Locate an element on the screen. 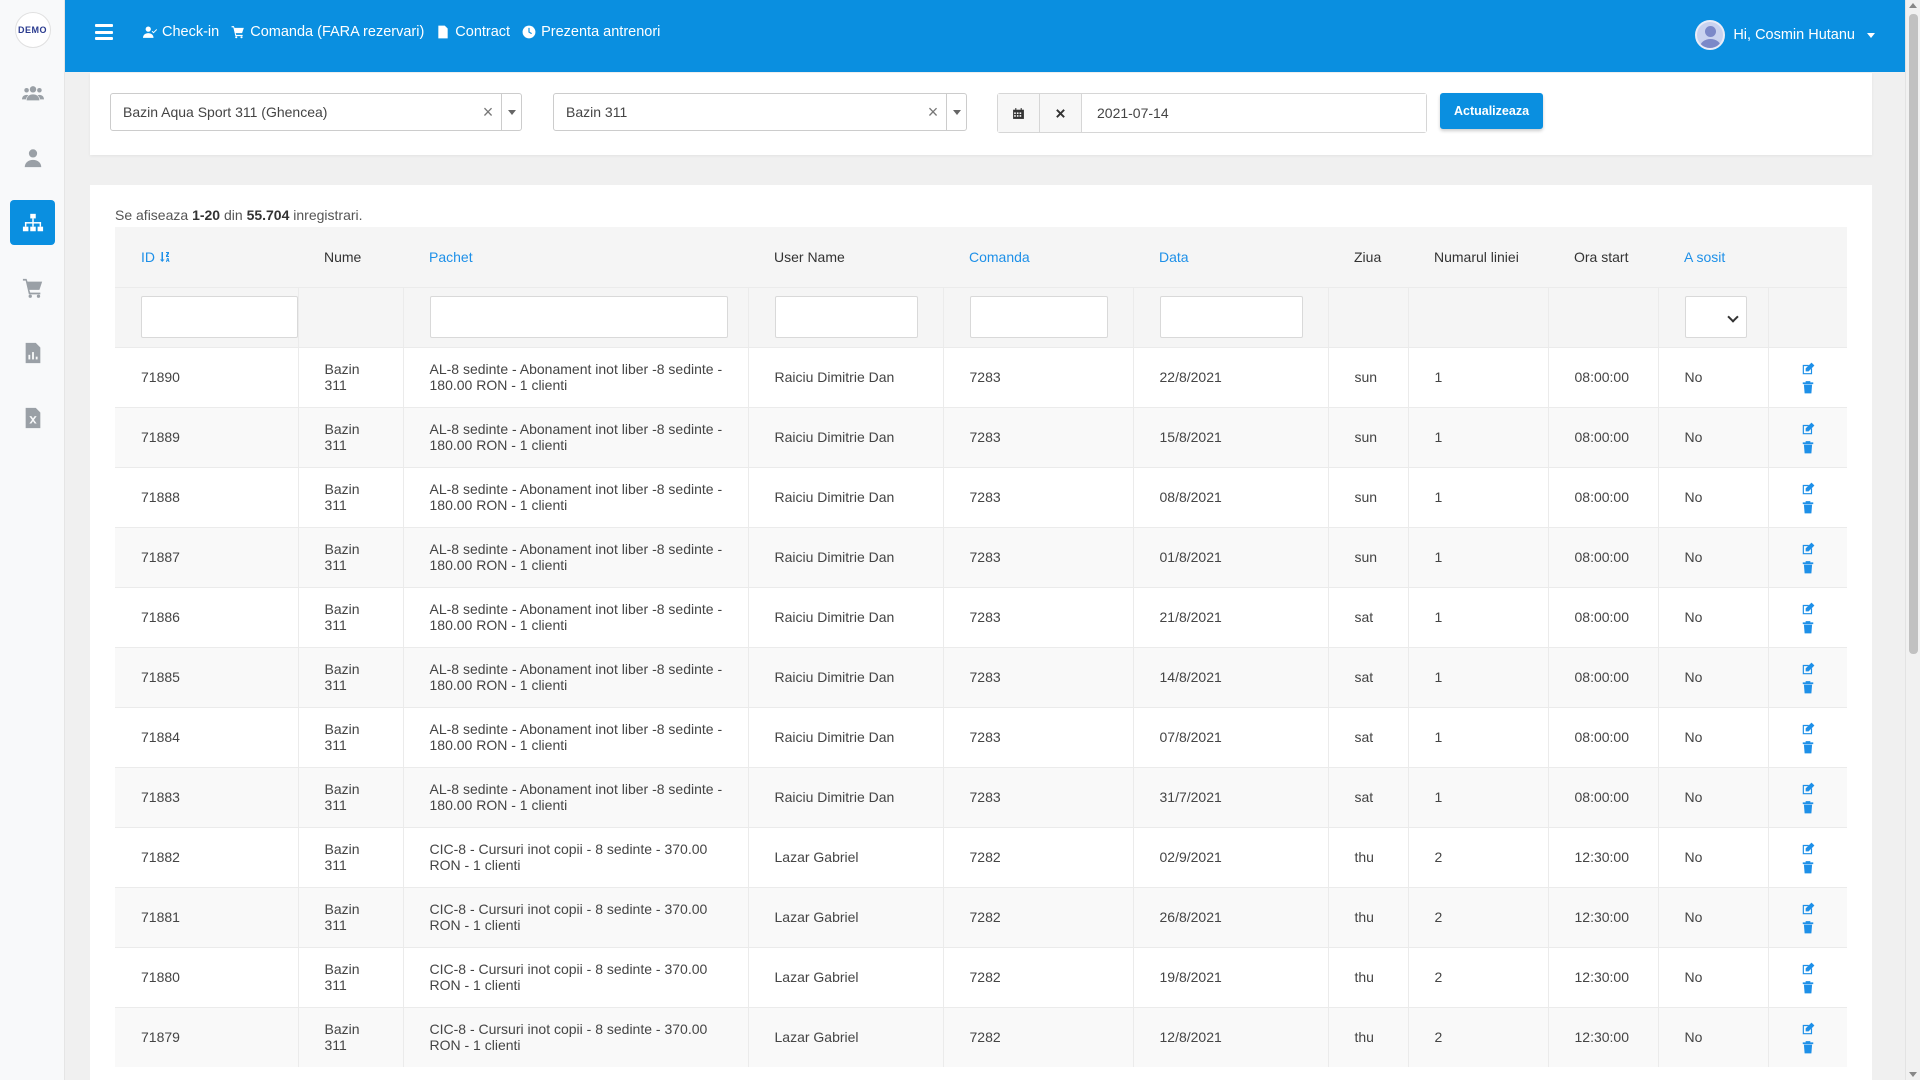  cell-ora: 08:00:00 is located at coordinates (1603, 676).